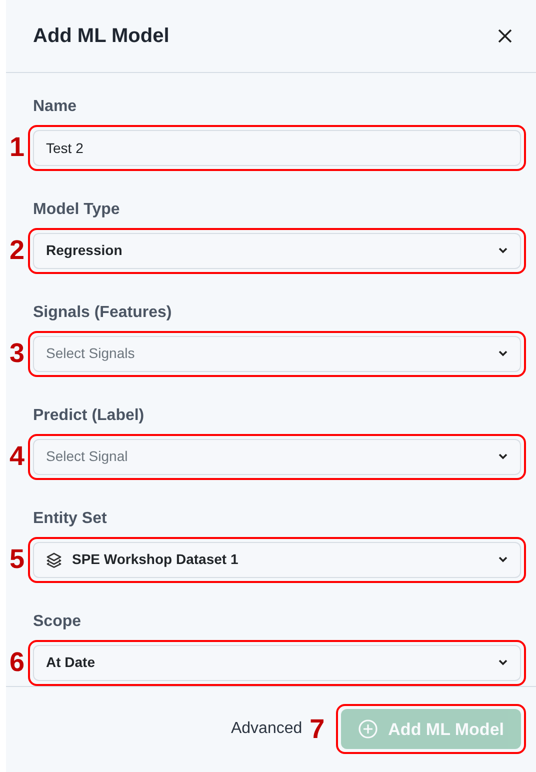 Image resolution: width=536 pixels, height=772 pixels. What do you see at coordinates (505, 35) in the screenshot?
I see `close-icon` at bounding box center [505, 35].